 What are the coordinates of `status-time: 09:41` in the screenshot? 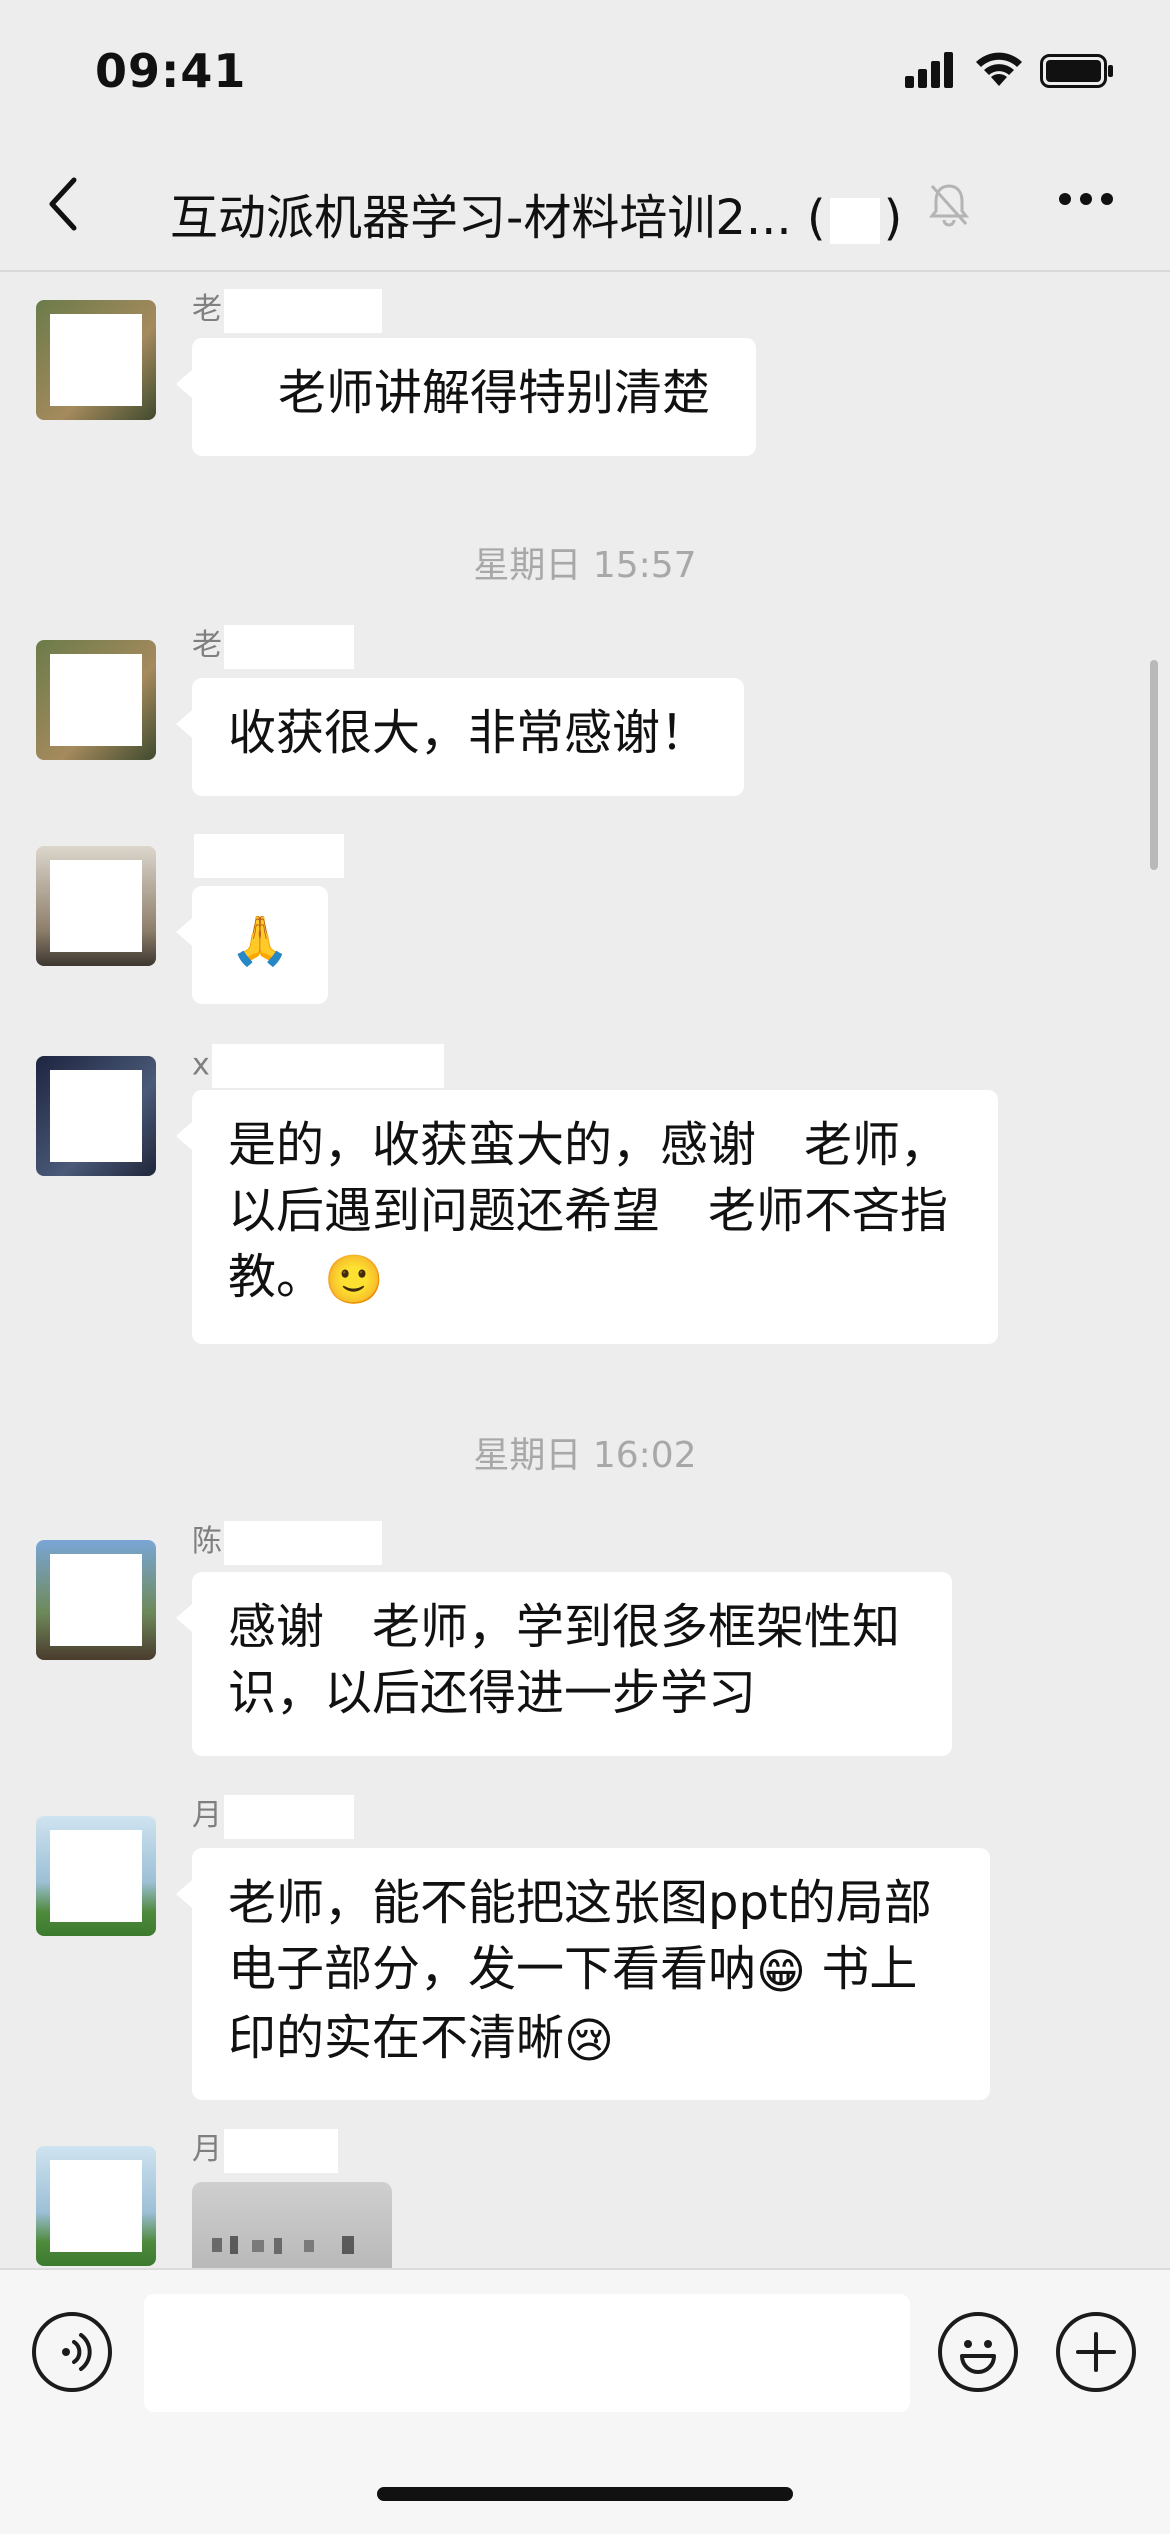 It's located at (171, 71).